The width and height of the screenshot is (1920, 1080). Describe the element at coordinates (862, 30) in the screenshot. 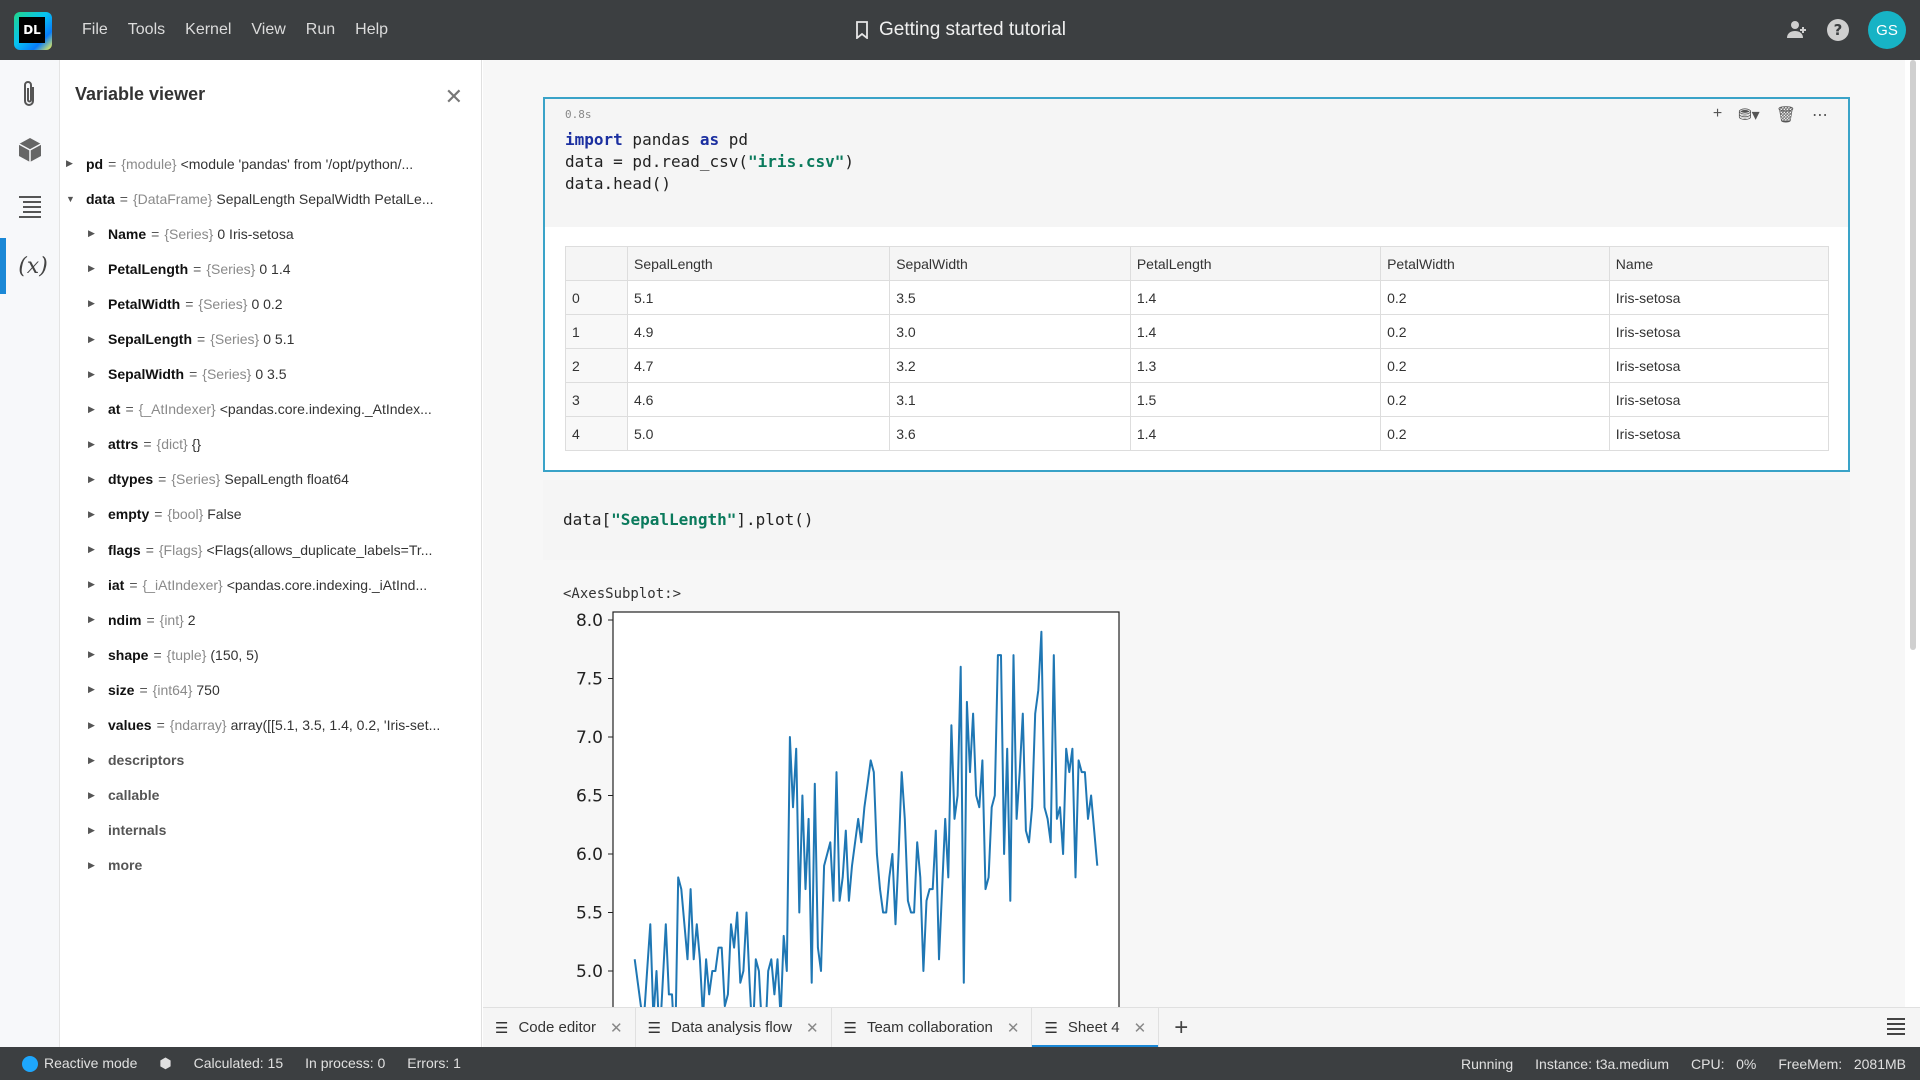

I see `bookmark-icon` at that location.